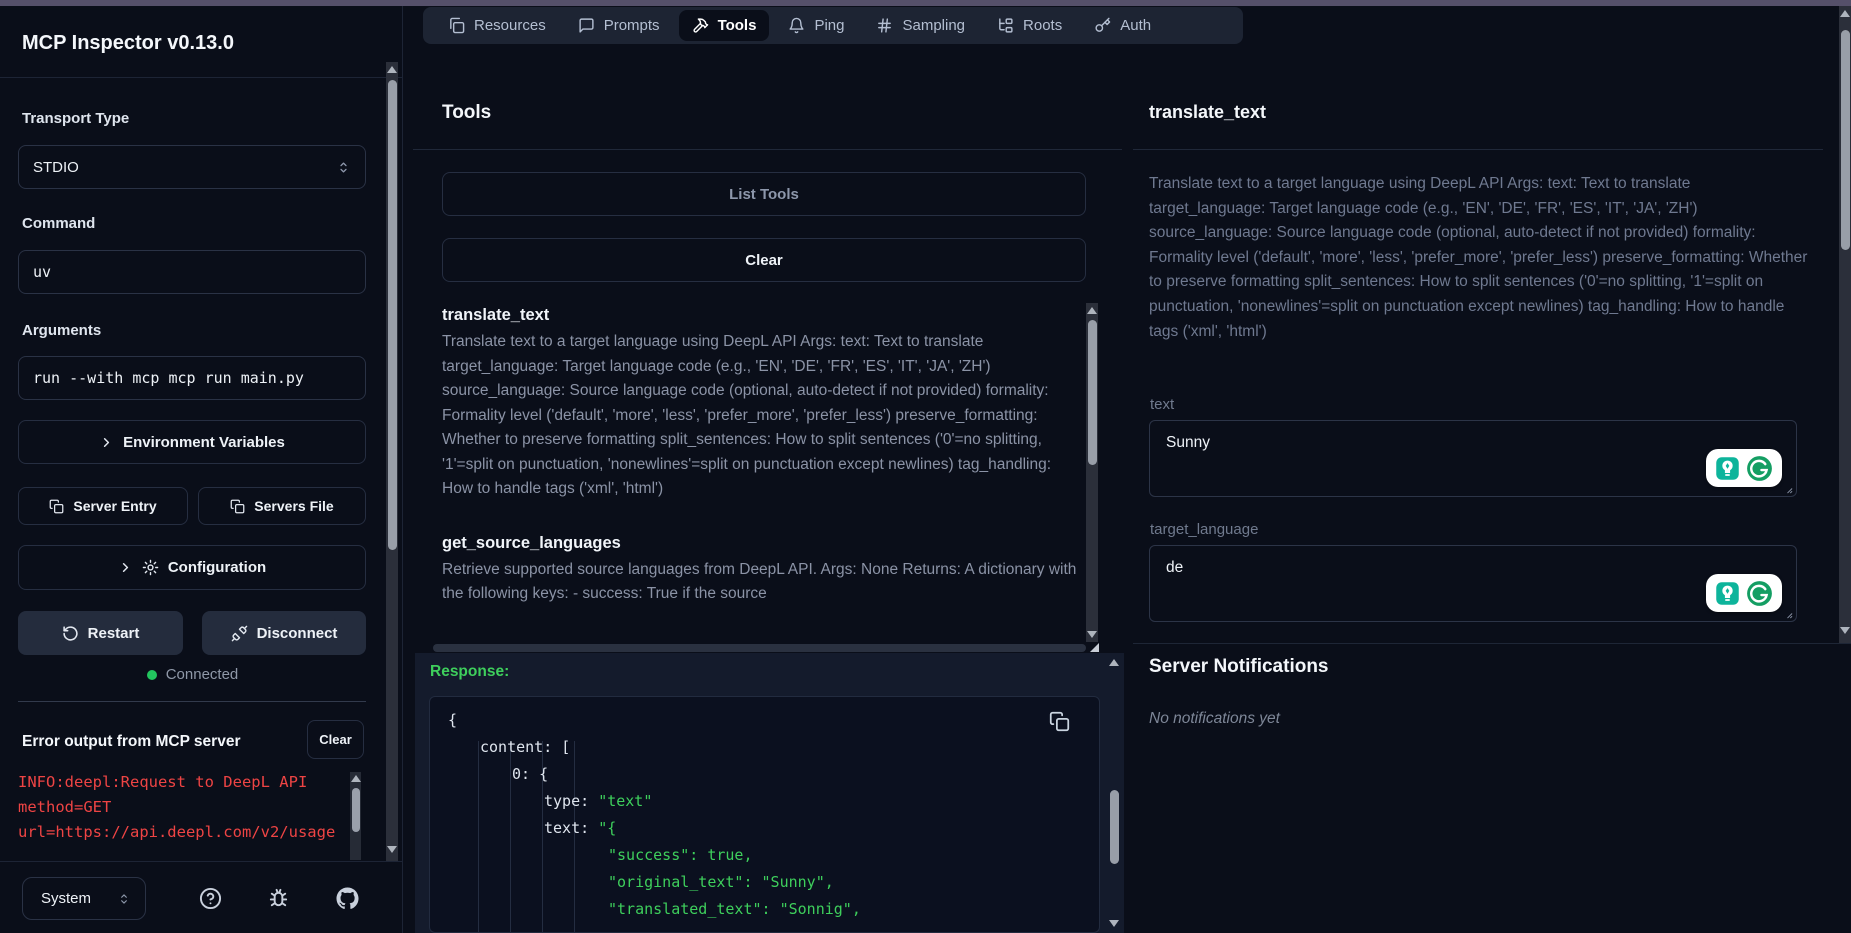 This screenshot has height=933, width=1851. I want to click on target-language-field-input: de, so click(1473, 583).